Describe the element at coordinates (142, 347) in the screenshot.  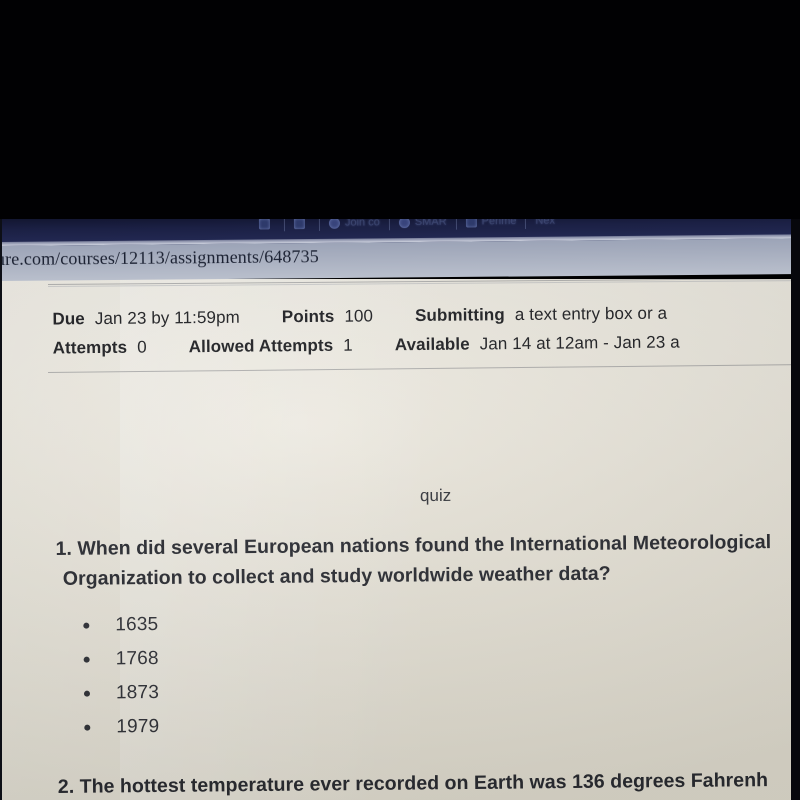
I see `attempts-value: 0` at that location.